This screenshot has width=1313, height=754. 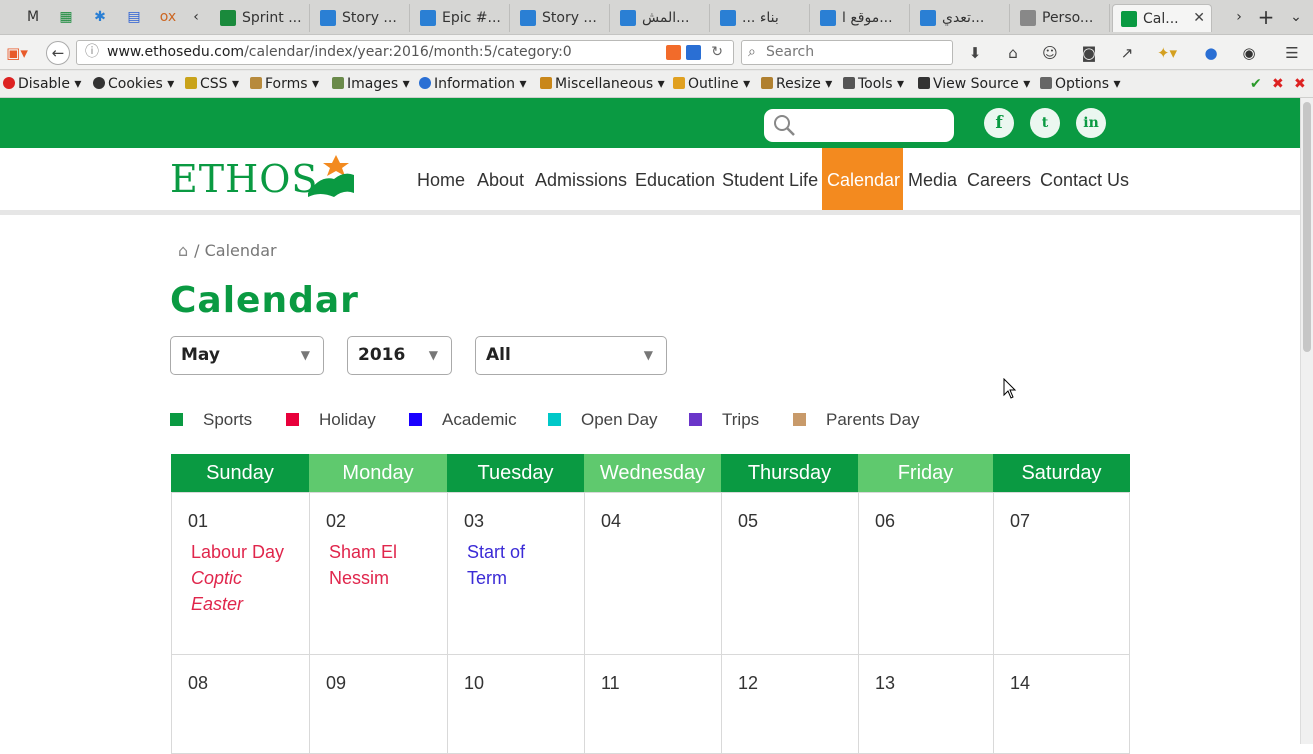 I want to click on dev-information: Information ▾, so click(x=473, y=84).